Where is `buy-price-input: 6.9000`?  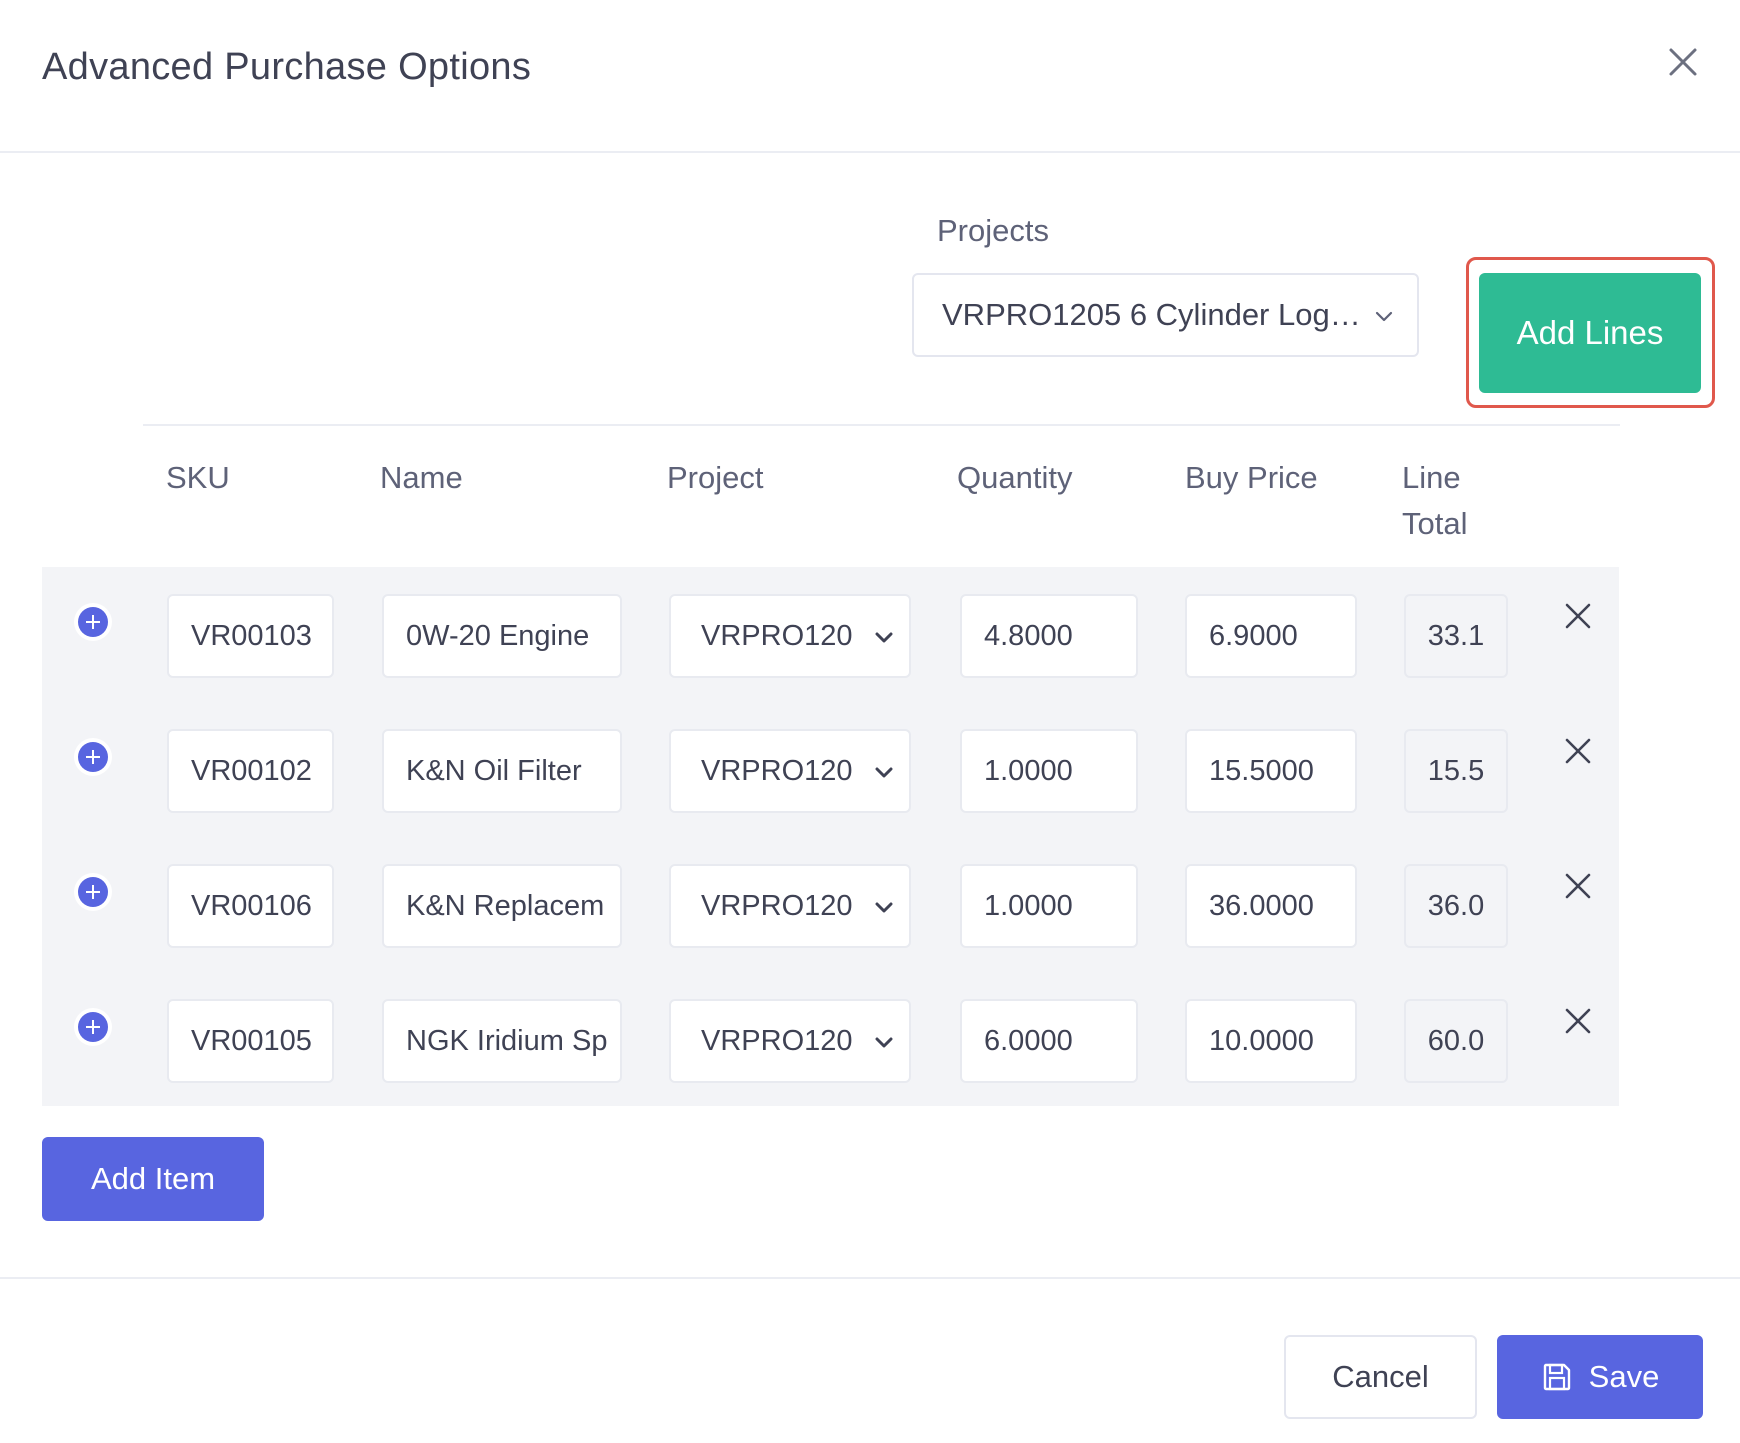 buy-price-input: 6.9000 is located at coordinates (1271, 636).